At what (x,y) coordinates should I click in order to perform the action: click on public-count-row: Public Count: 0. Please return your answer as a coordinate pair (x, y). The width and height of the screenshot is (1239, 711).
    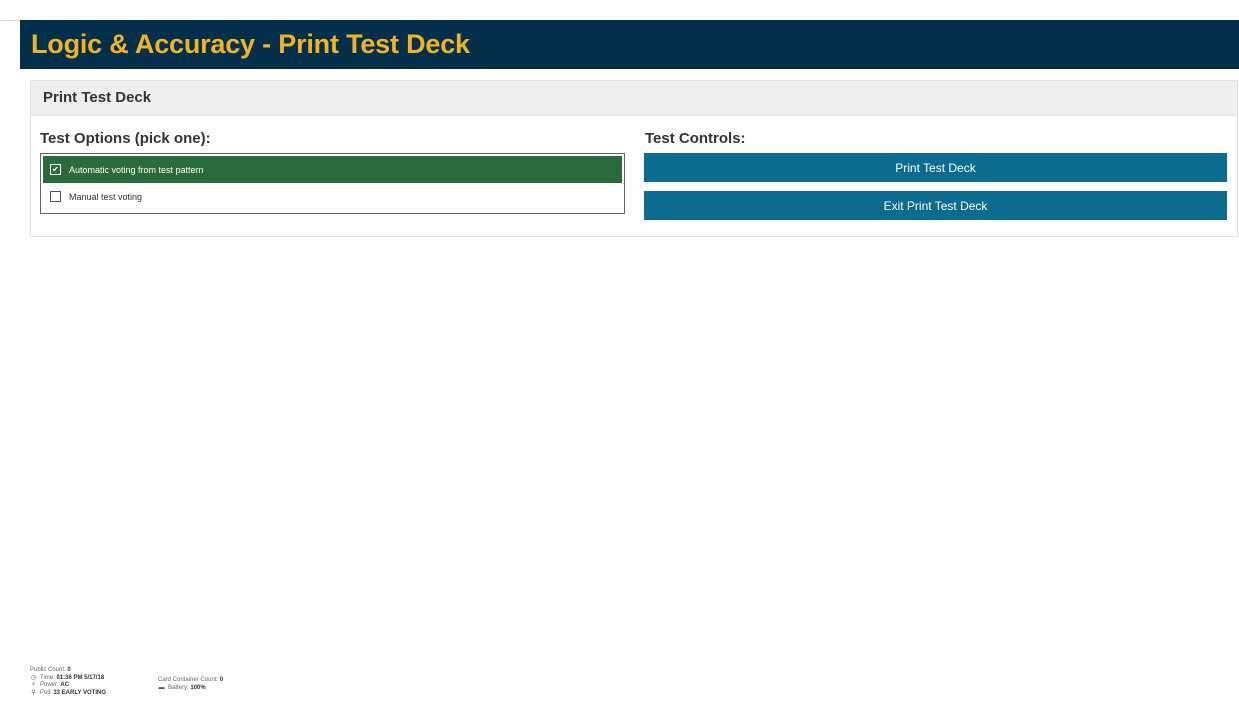
    Looking at the image, I should click on (68, 671).